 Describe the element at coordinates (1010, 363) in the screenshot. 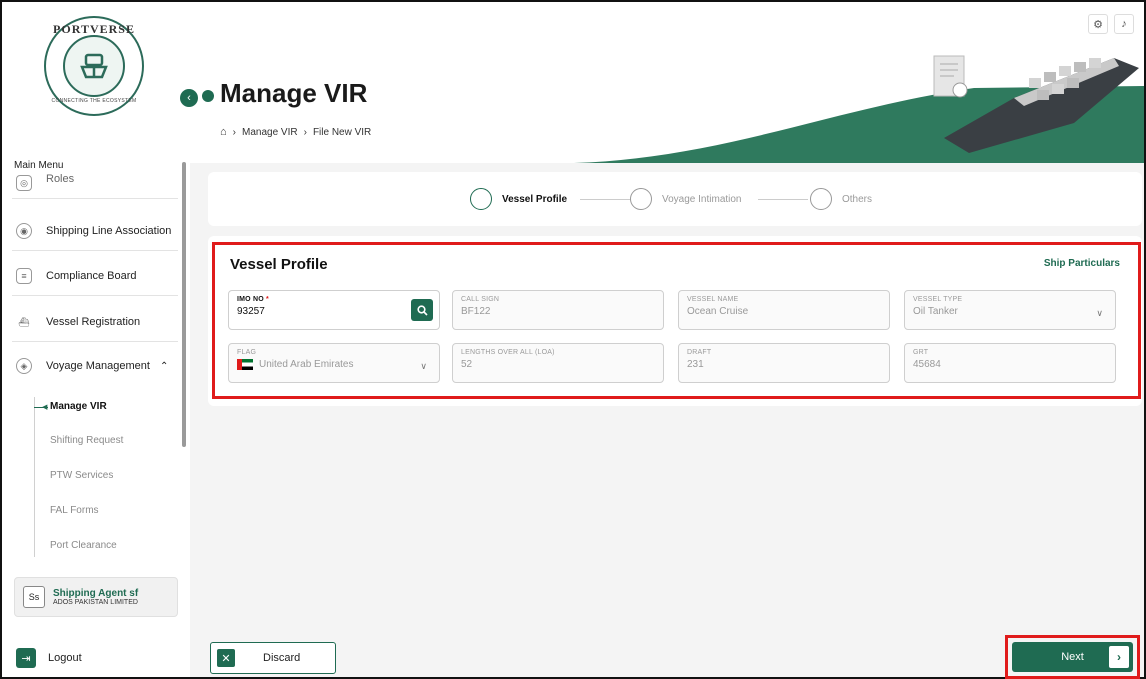

I see `grt-field: GRT 45684` at that location.